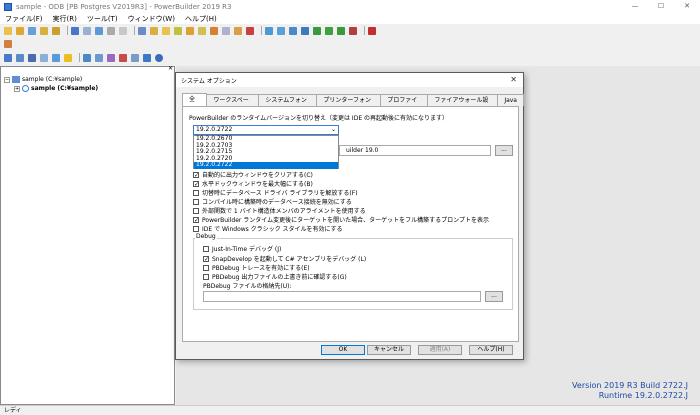  I want to click on checkbox-dock-width: ✓ 水平ドックウィンドウを最大幅にする(B), so click(253, 183).